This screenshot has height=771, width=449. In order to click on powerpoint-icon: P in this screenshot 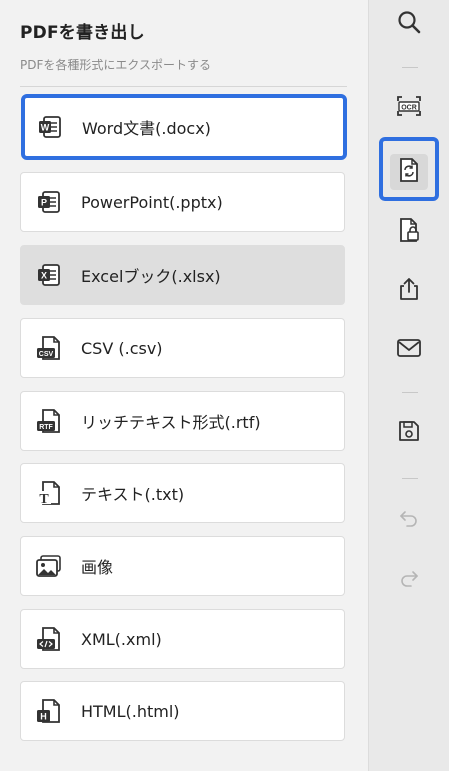, I will do `click(49, 202)`.